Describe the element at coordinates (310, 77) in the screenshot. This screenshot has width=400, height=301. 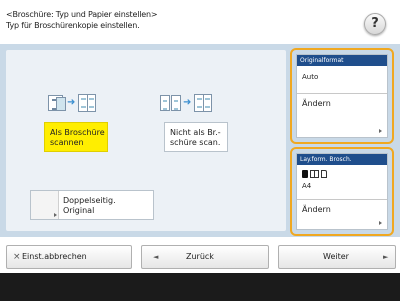
I see `original-format-value: Auto` at that location.